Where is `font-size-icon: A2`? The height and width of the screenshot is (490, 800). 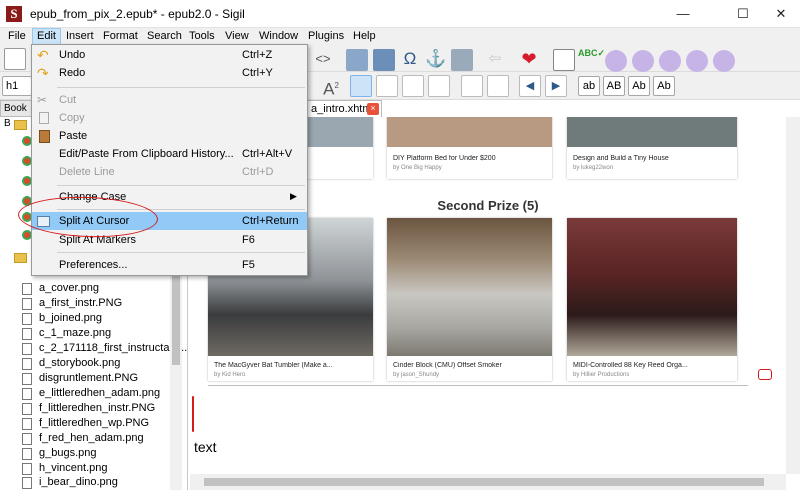
font-size-icon: A2 is located at coordinates (331, 87).